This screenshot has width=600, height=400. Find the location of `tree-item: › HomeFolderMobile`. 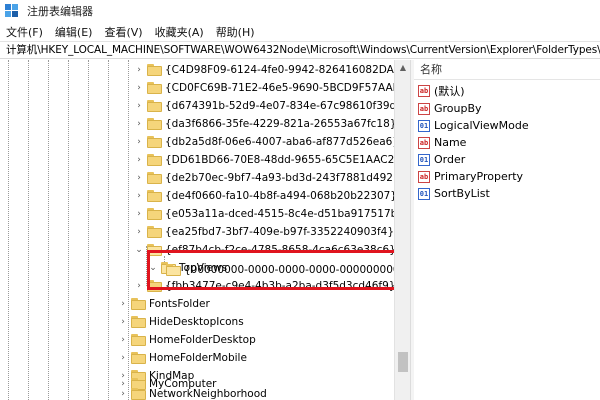

tree-item: › HomeFolderMobile is located at coordinates (182, 358).